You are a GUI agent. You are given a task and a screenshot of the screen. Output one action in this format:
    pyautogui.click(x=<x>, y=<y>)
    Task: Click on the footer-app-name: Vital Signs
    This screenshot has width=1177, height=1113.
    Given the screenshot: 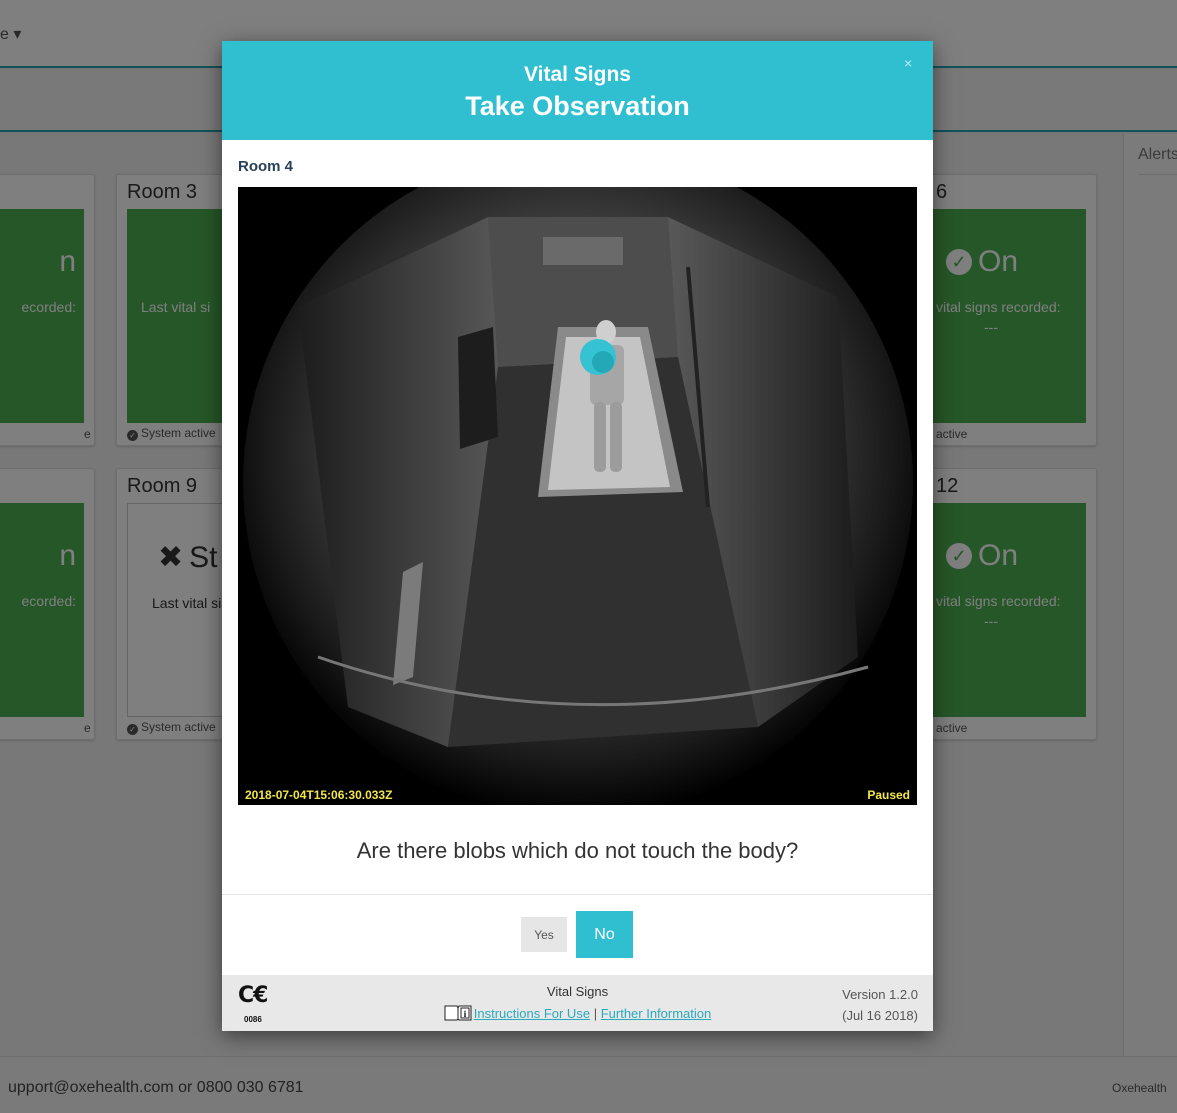 What is the action you would take?
    pyautogui.click(x=577, y=991)
    